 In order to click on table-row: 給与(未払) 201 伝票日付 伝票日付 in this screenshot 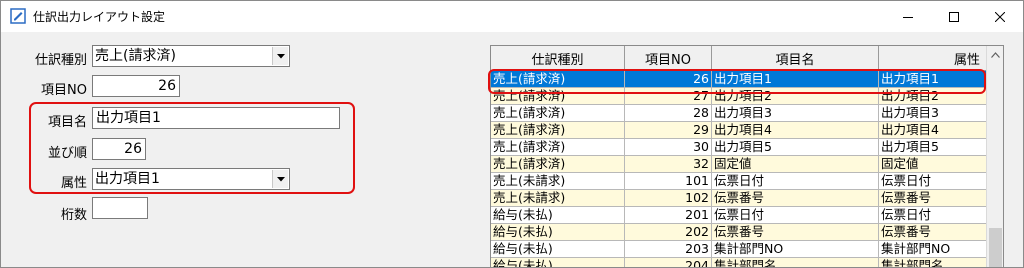, I will do `click(739, 215)`.